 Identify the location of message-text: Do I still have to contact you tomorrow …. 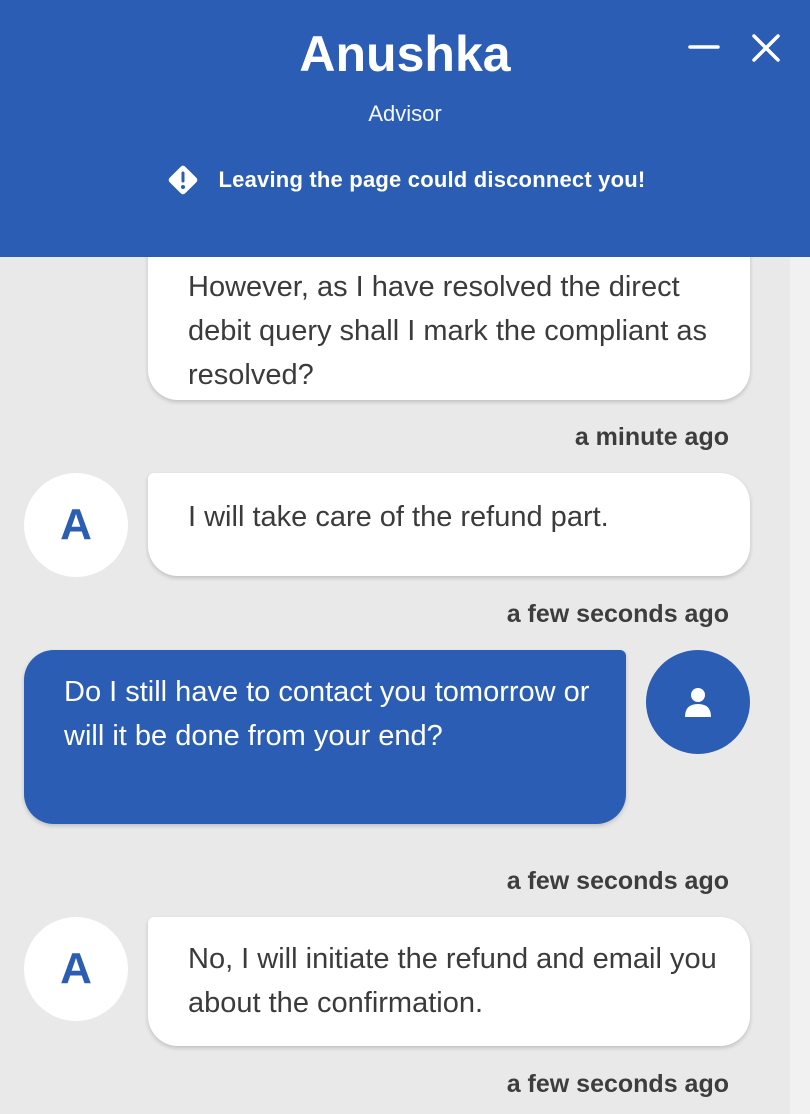
(327, 714).